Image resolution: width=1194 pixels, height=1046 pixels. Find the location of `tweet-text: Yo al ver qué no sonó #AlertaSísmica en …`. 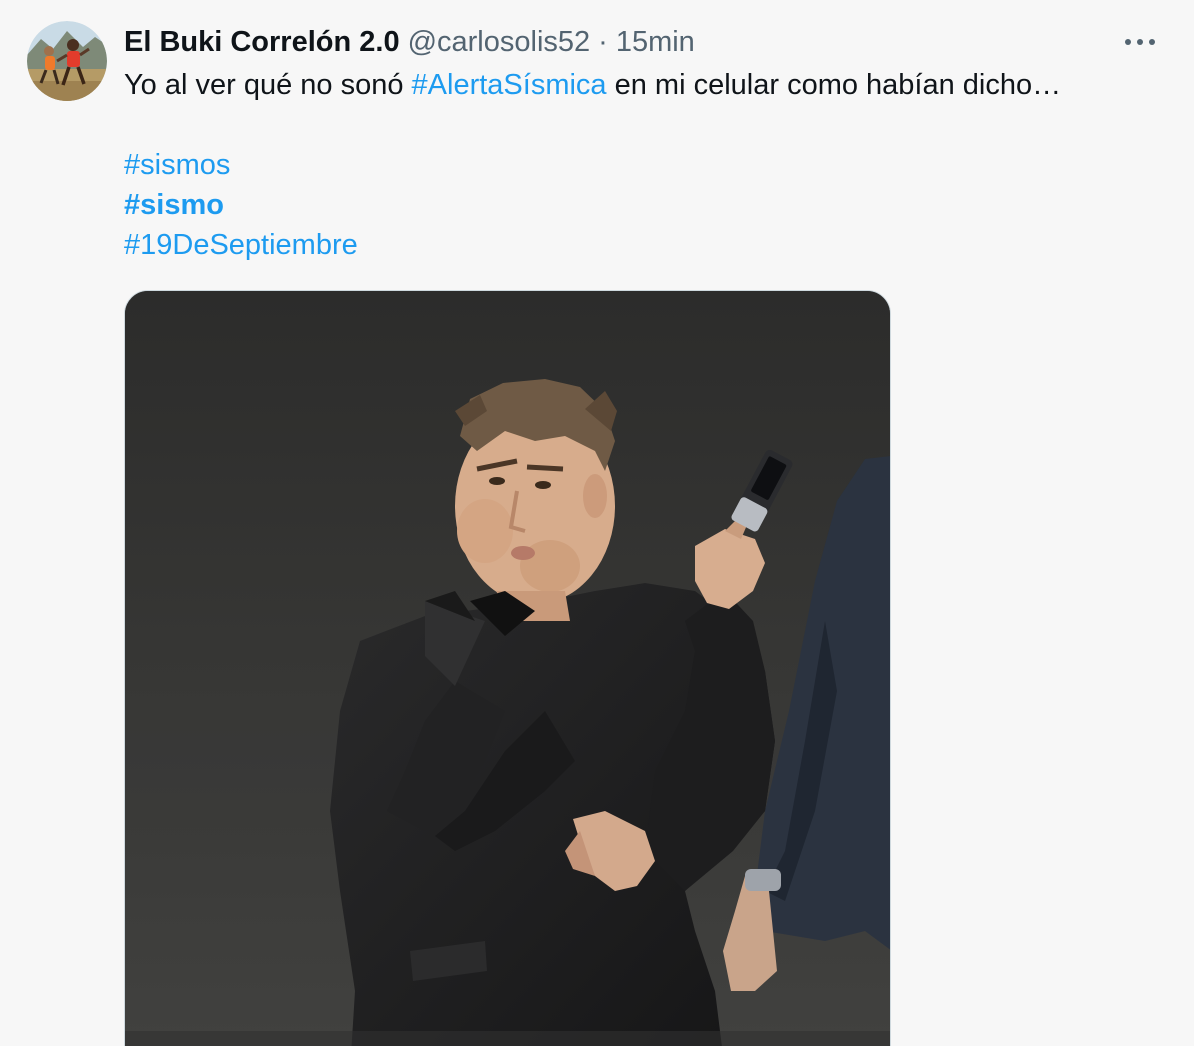

tweet-text: Yo al ver qué no sonó #AlertaSísmica en … is located at coordinates (644, 85).